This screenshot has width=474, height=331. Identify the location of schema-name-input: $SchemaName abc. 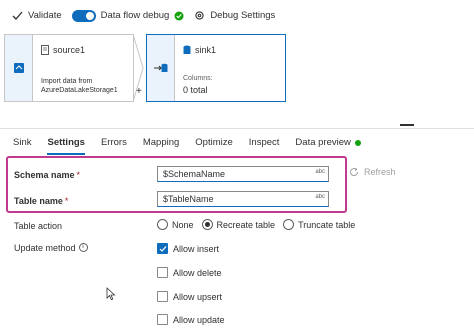
(243, 174).